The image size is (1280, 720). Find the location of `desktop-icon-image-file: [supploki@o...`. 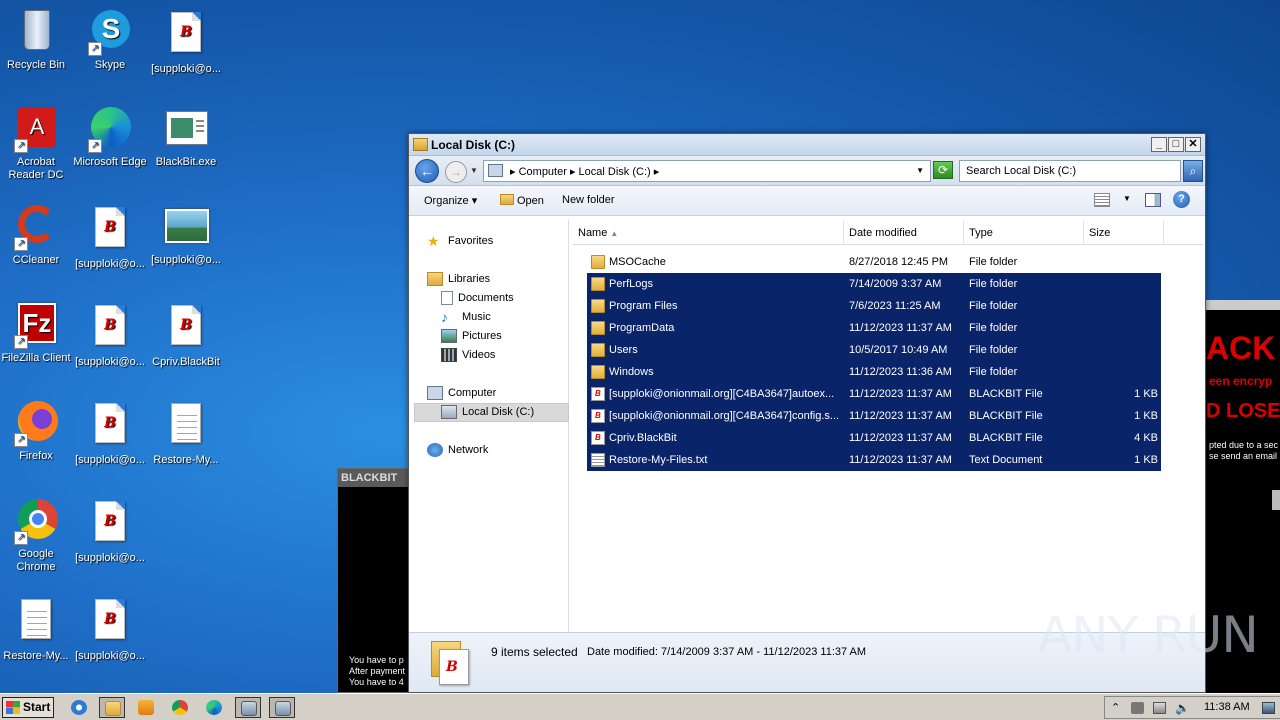

desktop-icon-image-file: [supploki@o... is located at coordinates (186, 235).